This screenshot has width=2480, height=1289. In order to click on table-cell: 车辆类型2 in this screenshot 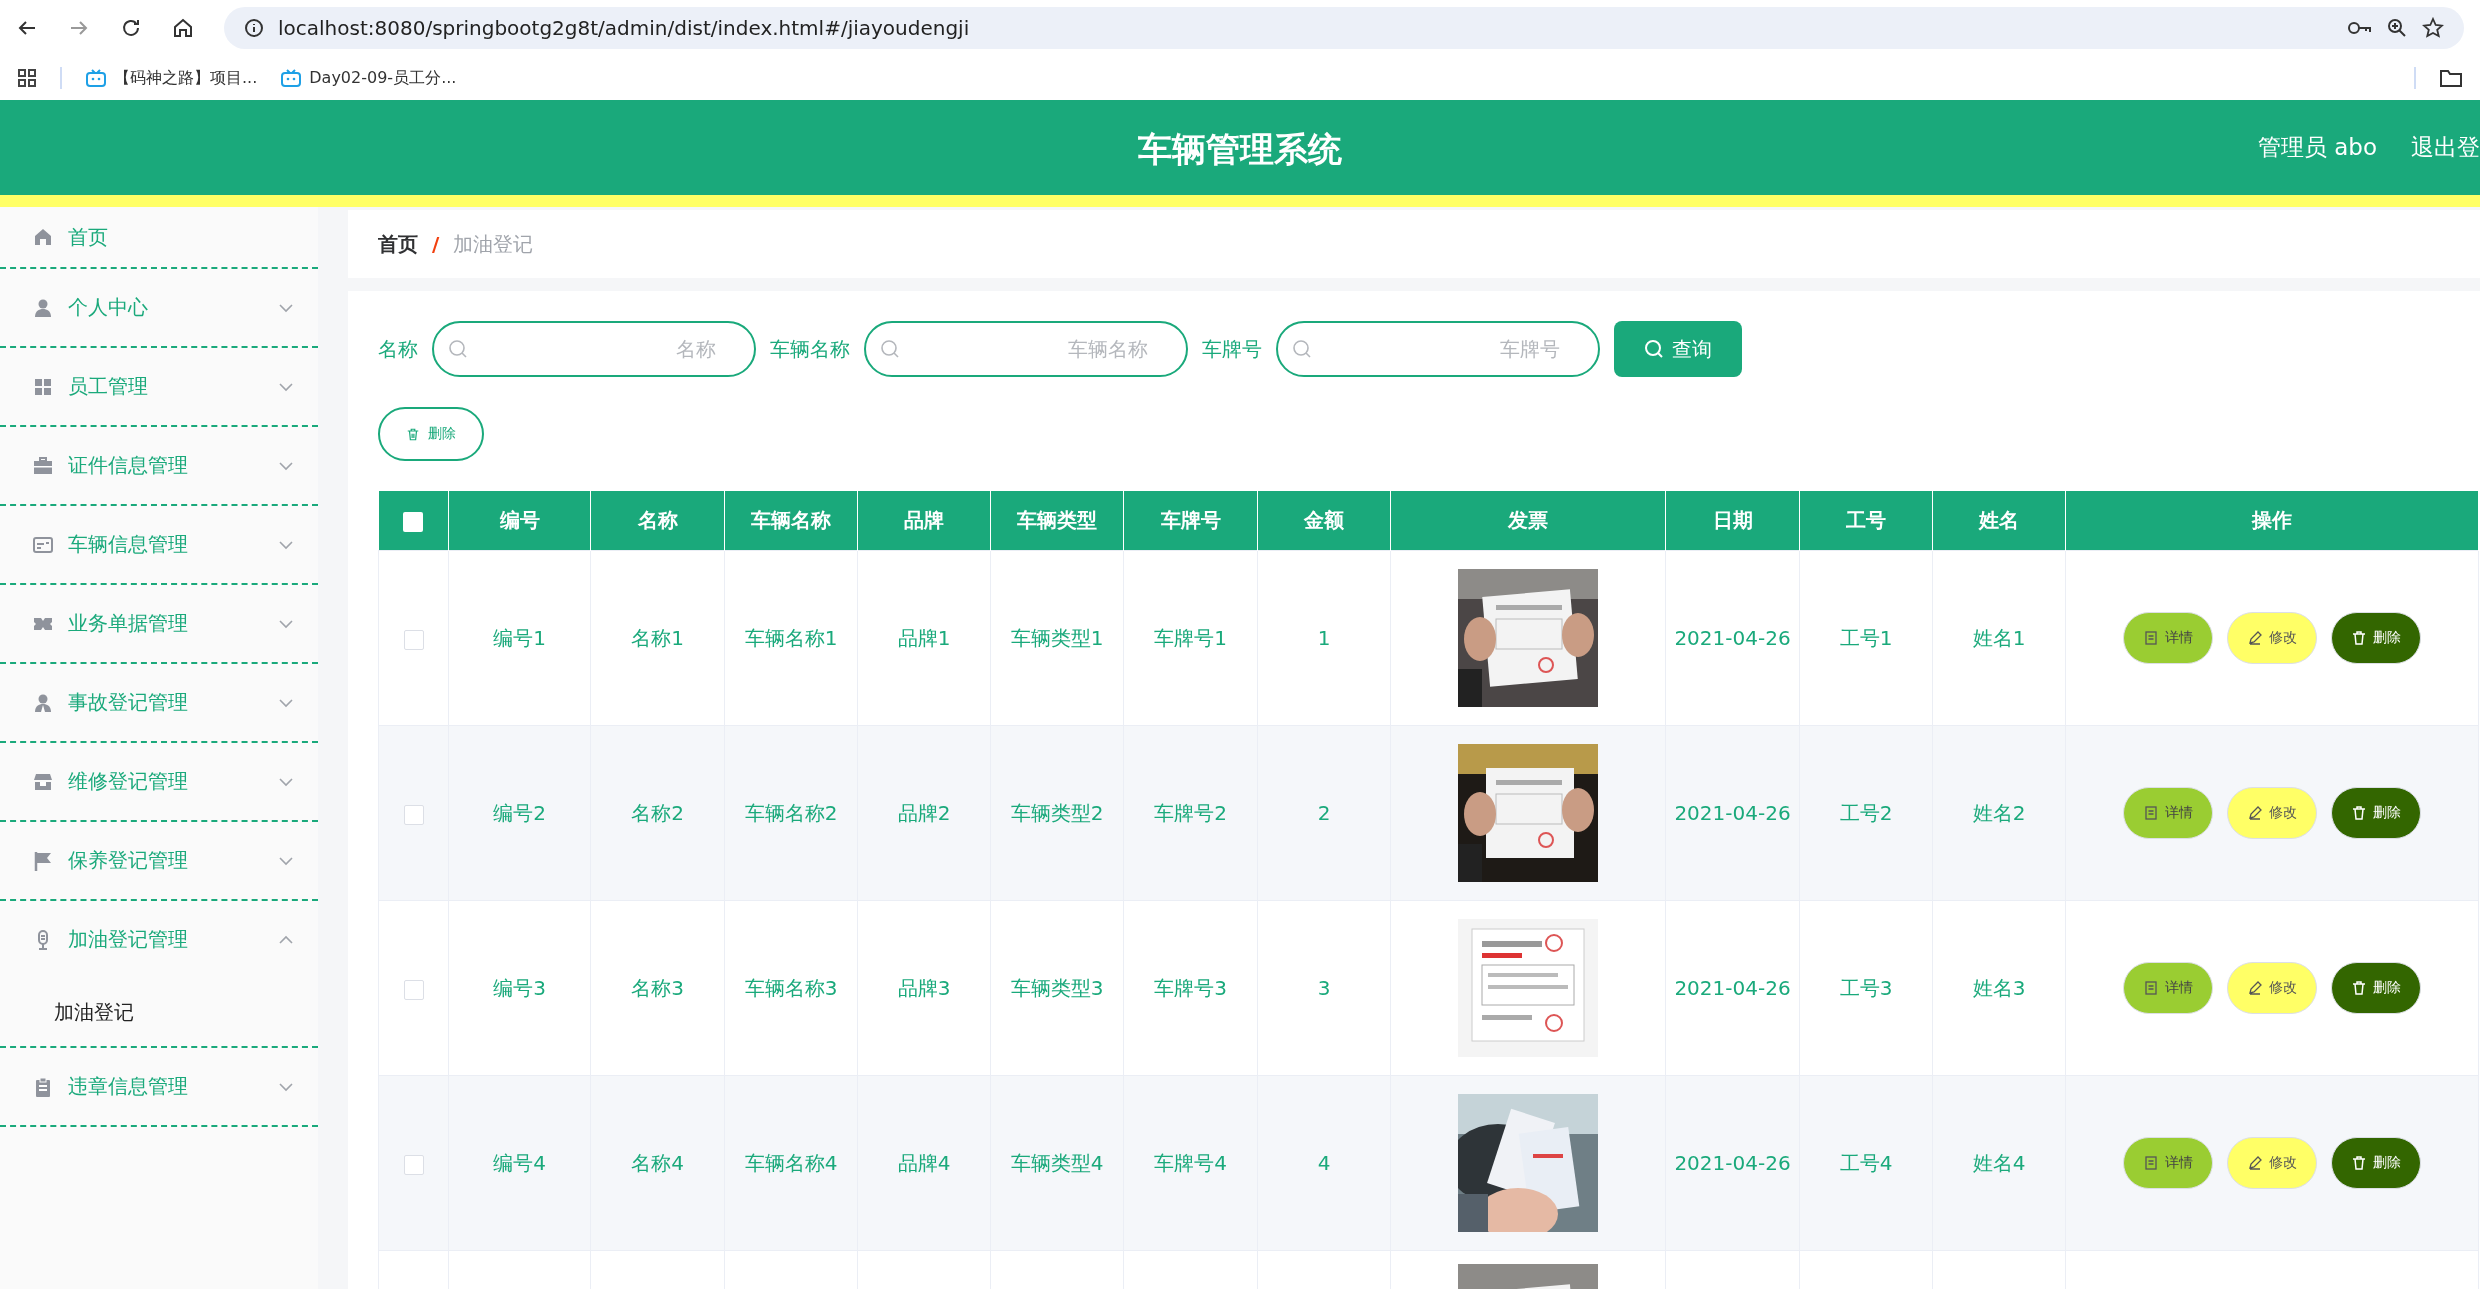, I will do `click(1057, 812)`.